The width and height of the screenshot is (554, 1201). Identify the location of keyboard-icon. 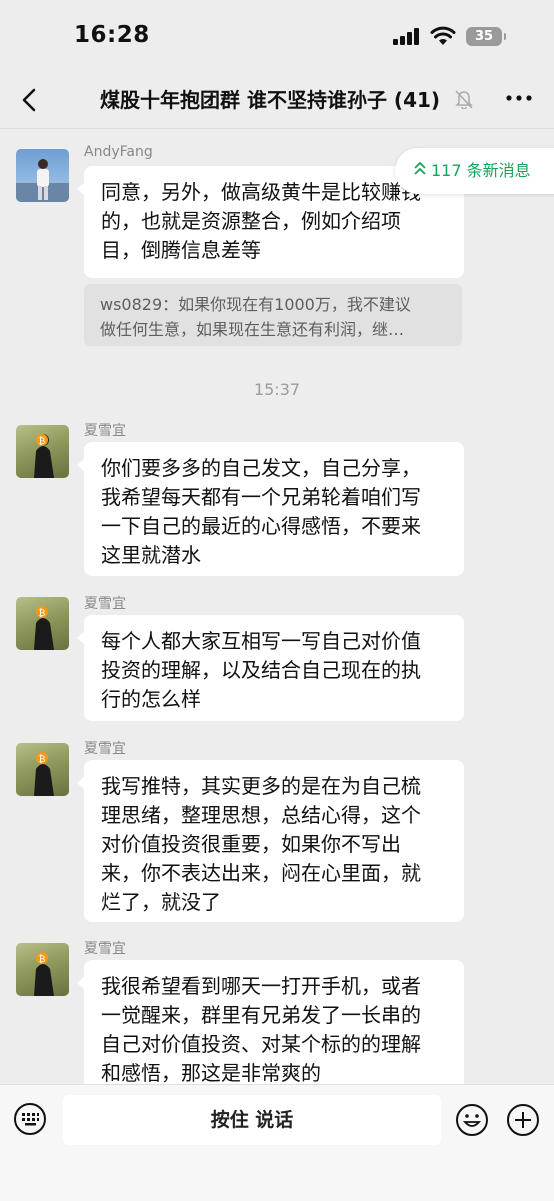
(30, 1119).